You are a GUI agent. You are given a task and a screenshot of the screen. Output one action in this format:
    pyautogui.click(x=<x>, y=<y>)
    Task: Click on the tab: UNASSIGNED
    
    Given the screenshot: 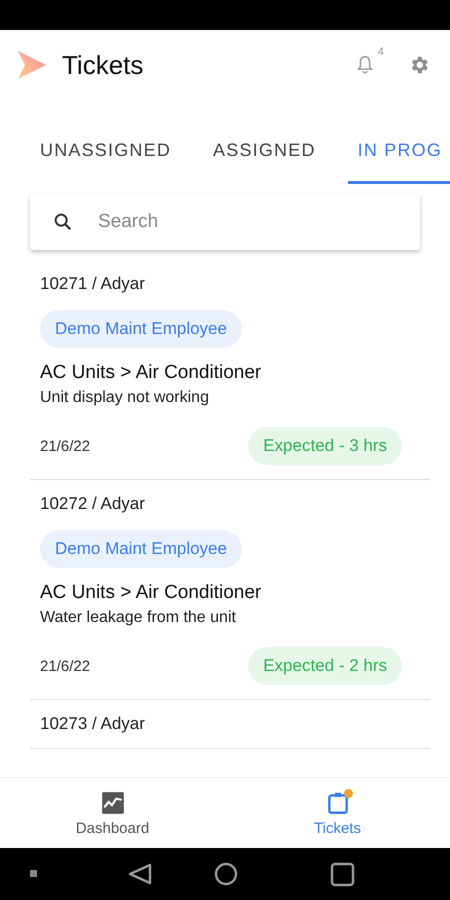 What is the action you would take?
    pyautogui.click(x=106, y=152)
    